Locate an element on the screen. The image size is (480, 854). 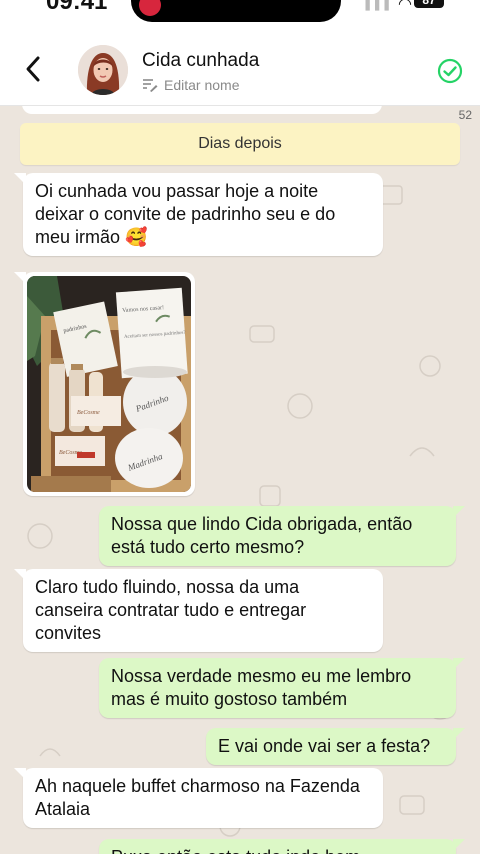
edit-name-link: Editar nome is located at coordinates (190, 85).